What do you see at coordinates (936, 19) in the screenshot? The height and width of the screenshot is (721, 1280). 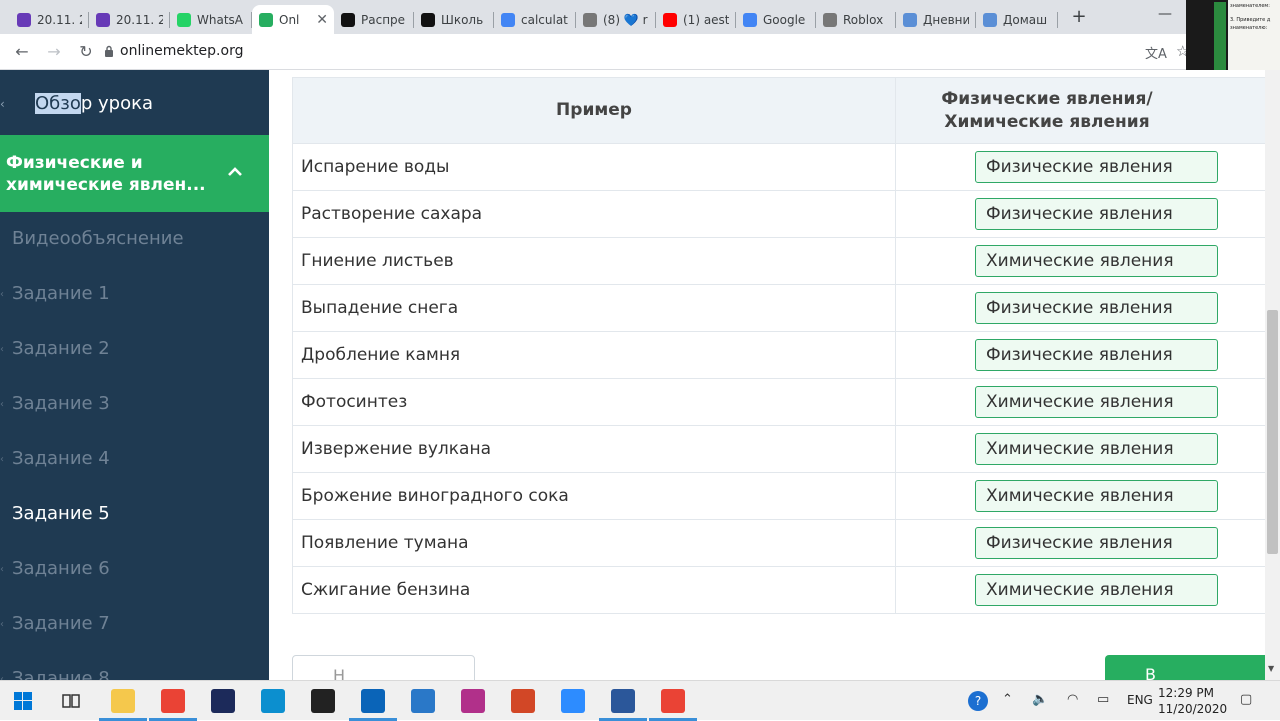 I see `browser-tab: Дневни` at bounding box center [936, 19].